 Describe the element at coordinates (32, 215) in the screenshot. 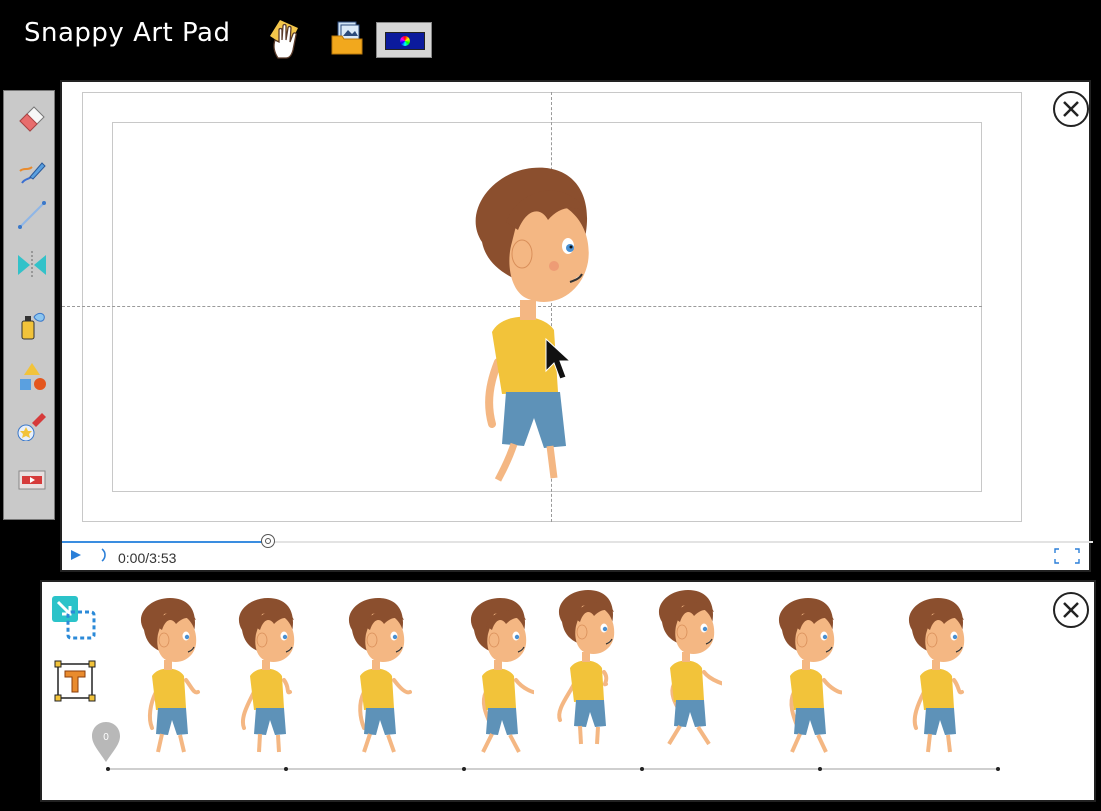

I see `line-icon` at that location.